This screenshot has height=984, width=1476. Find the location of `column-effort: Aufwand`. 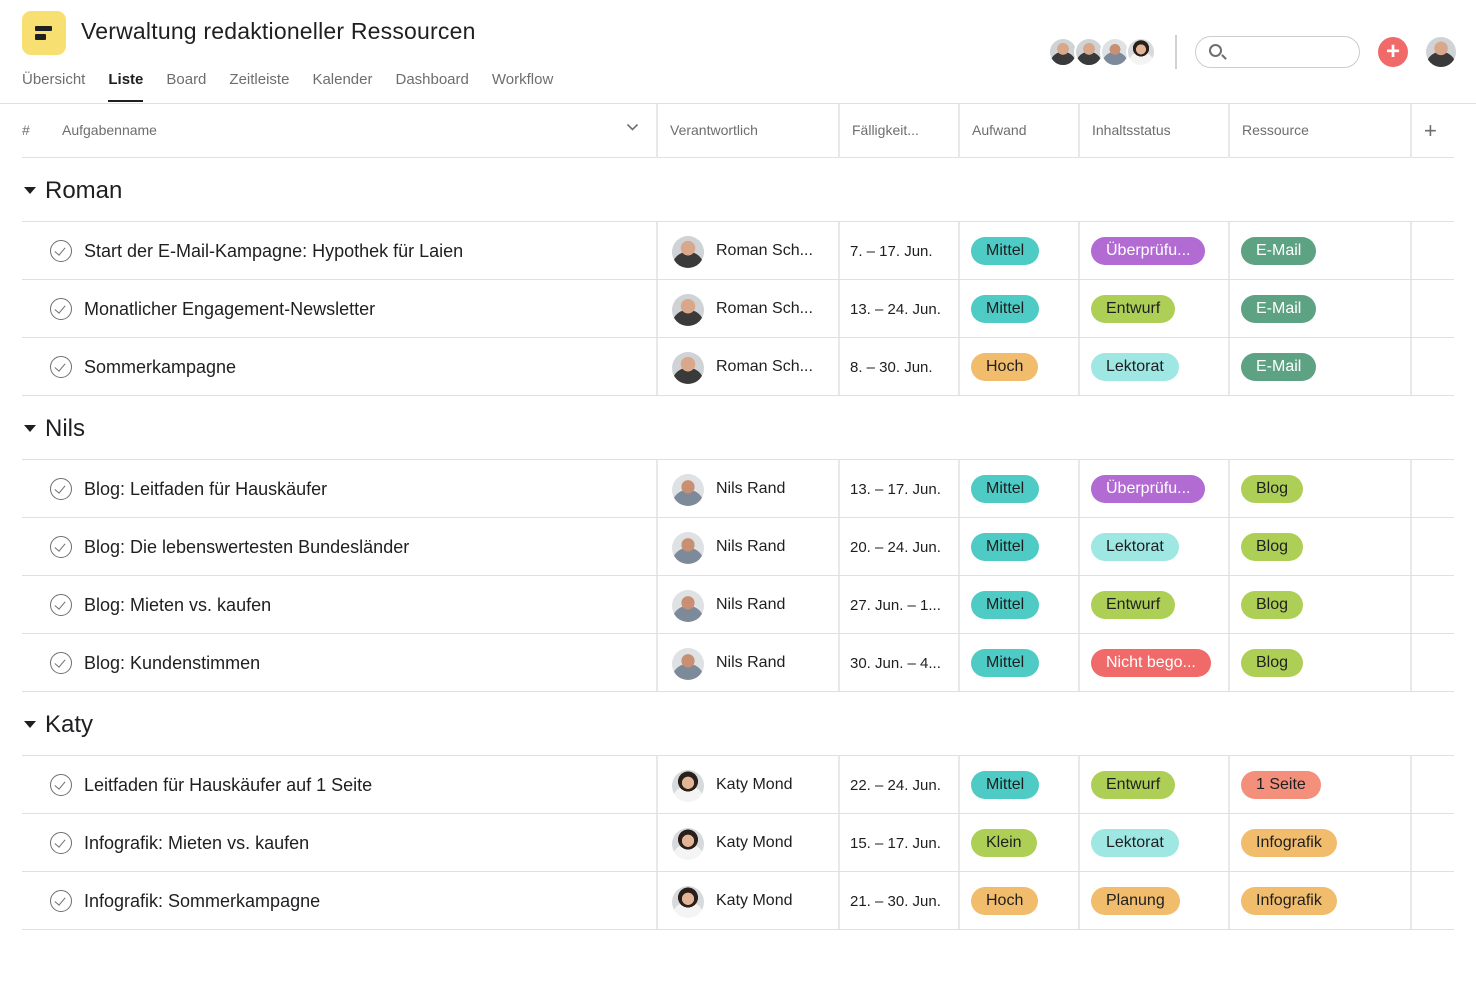

column-effort: Aufwand is located at coordinates (999, 130).